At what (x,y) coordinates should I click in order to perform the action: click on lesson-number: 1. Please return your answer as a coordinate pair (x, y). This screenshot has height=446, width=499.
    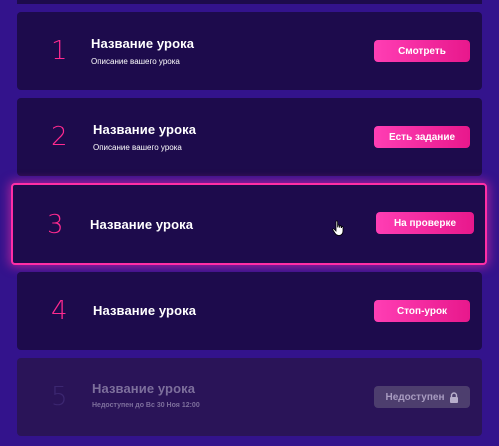
    Looking at the image, I should click on (59, 51).